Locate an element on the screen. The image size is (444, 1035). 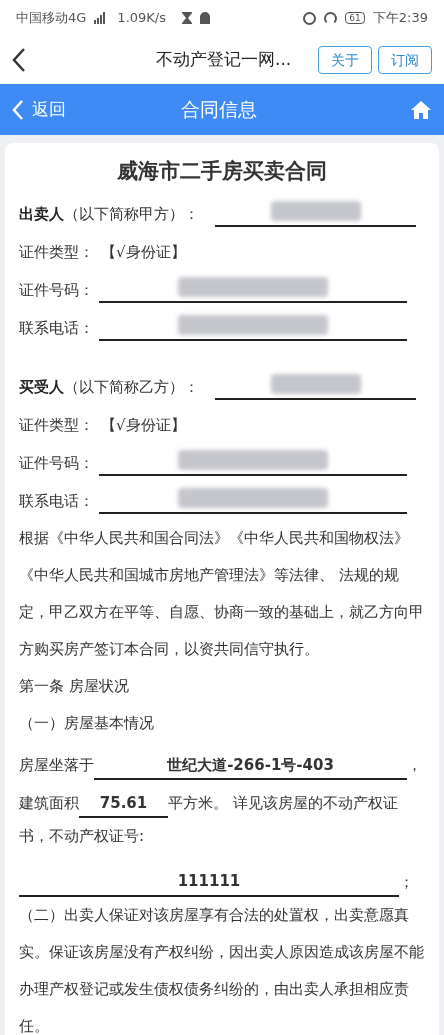
punctuation-text: ； is located at coordinates (406, 882).